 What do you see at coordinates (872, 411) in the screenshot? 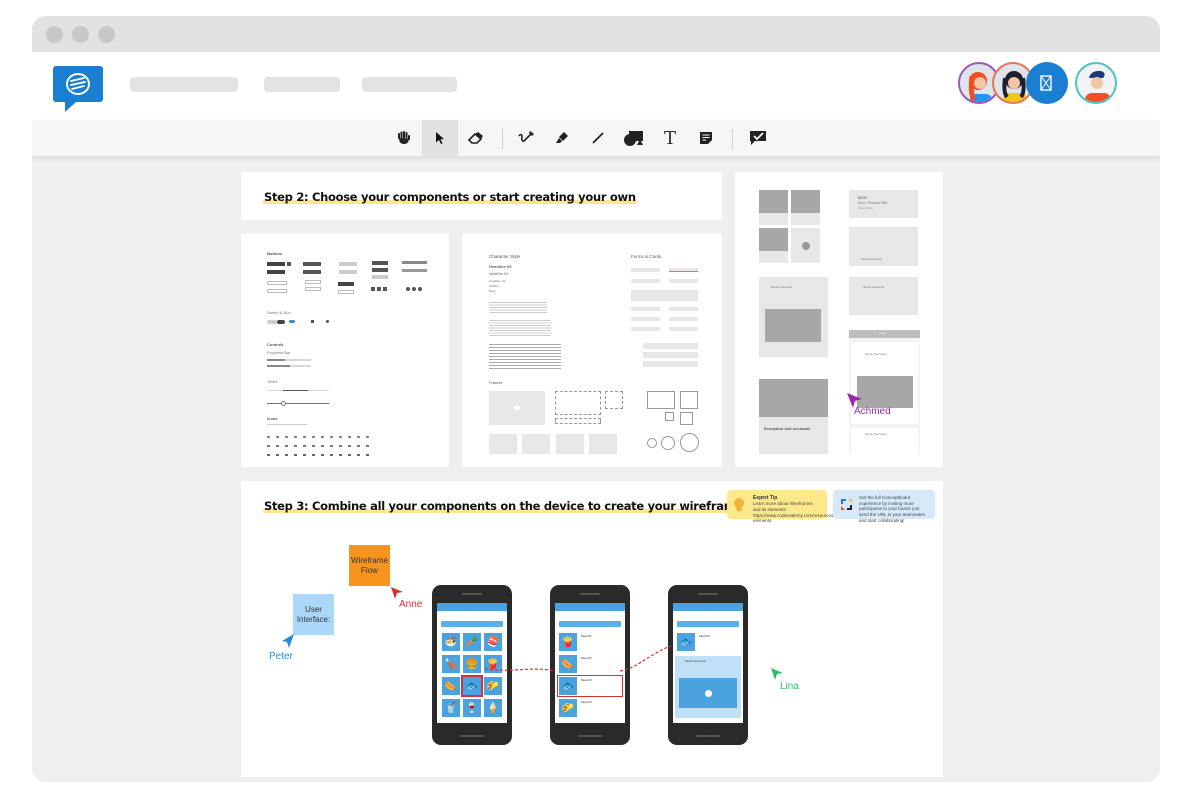
I see `achmed-cursor-label: Achmed` at bounding box center [872, 411].